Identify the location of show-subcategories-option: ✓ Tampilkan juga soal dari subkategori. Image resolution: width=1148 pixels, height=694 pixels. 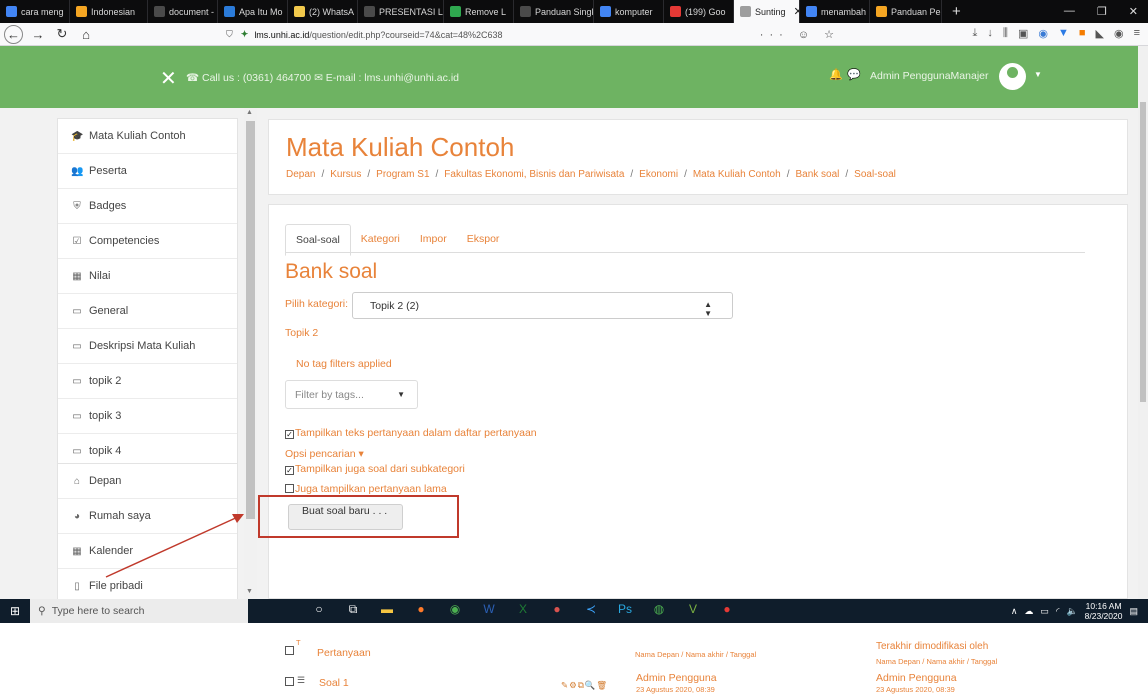
(375, 469).